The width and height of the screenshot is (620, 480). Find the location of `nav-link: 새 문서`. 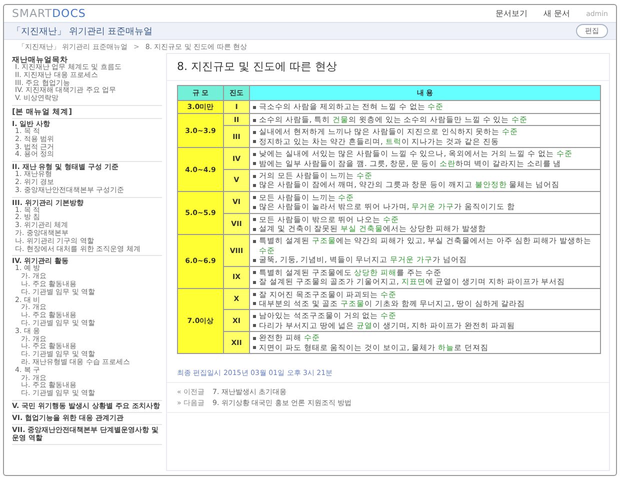

nav-link: 새 문서 is located at coordinates (557, 13).